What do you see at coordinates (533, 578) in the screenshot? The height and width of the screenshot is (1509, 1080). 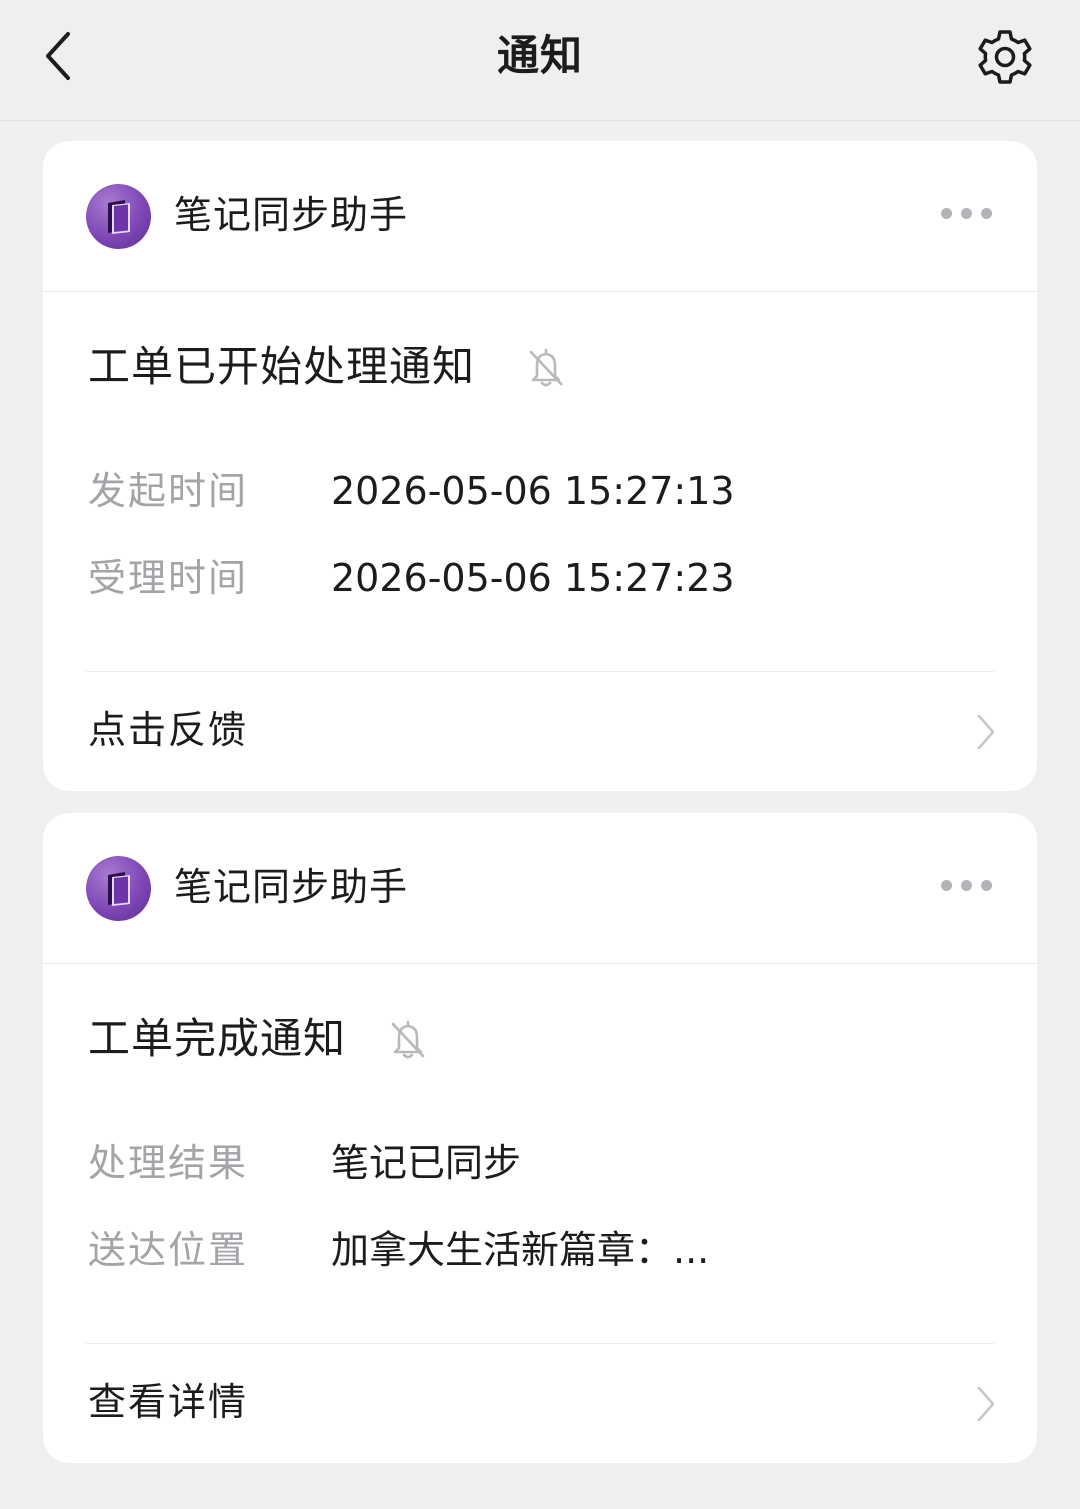 I see `field-value-accept-time: 2026-05-06 15:27:23` at bounding box center [533, 578].